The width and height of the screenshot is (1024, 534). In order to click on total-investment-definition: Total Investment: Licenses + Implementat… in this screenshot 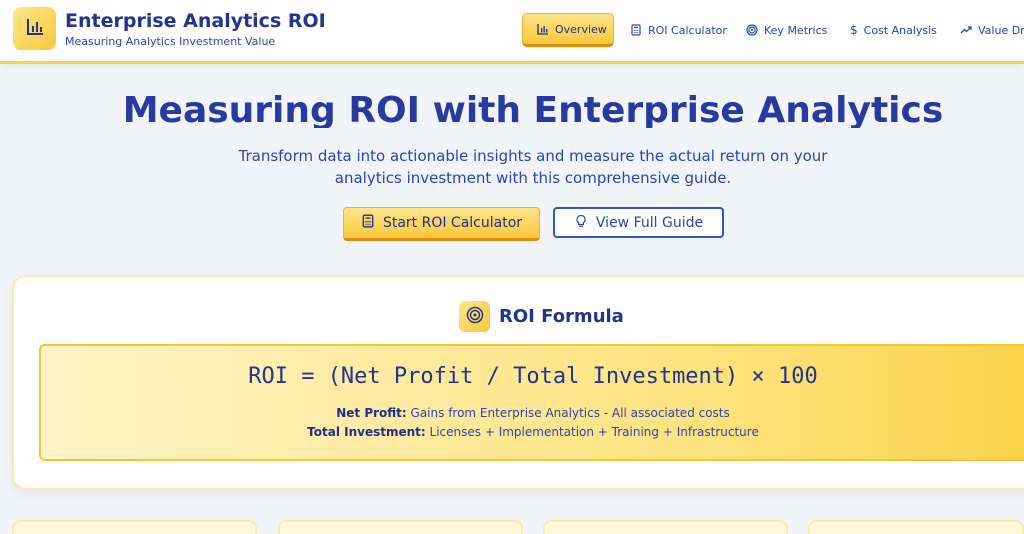, I will do `click(512, 432)`.